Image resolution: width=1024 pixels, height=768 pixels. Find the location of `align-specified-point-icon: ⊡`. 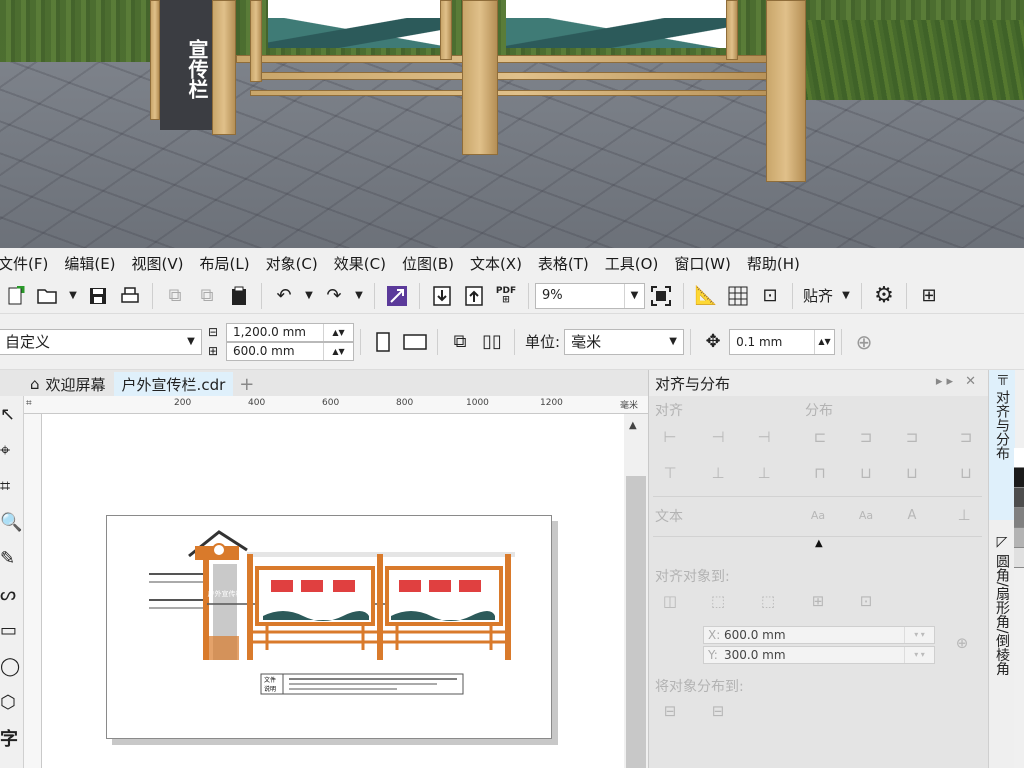

align-specified-point-icon: ⊡ is located at coordinates (866, 601).